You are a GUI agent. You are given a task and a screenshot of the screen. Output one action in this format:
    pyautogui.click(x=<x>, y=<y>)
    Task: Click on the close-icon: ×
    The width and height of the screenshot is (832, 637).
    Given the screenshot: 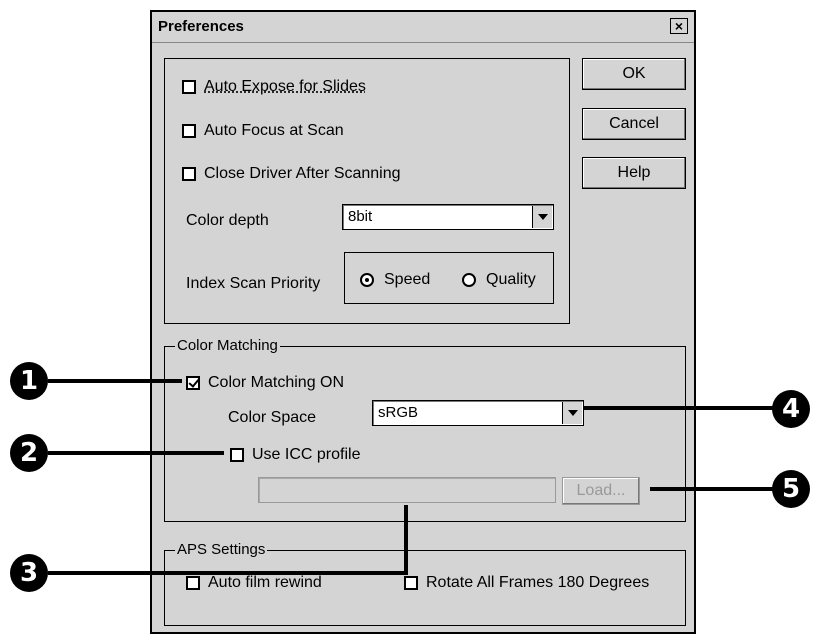 What is the action you would take?
    pyautogui.click(x=679, y=26)
    